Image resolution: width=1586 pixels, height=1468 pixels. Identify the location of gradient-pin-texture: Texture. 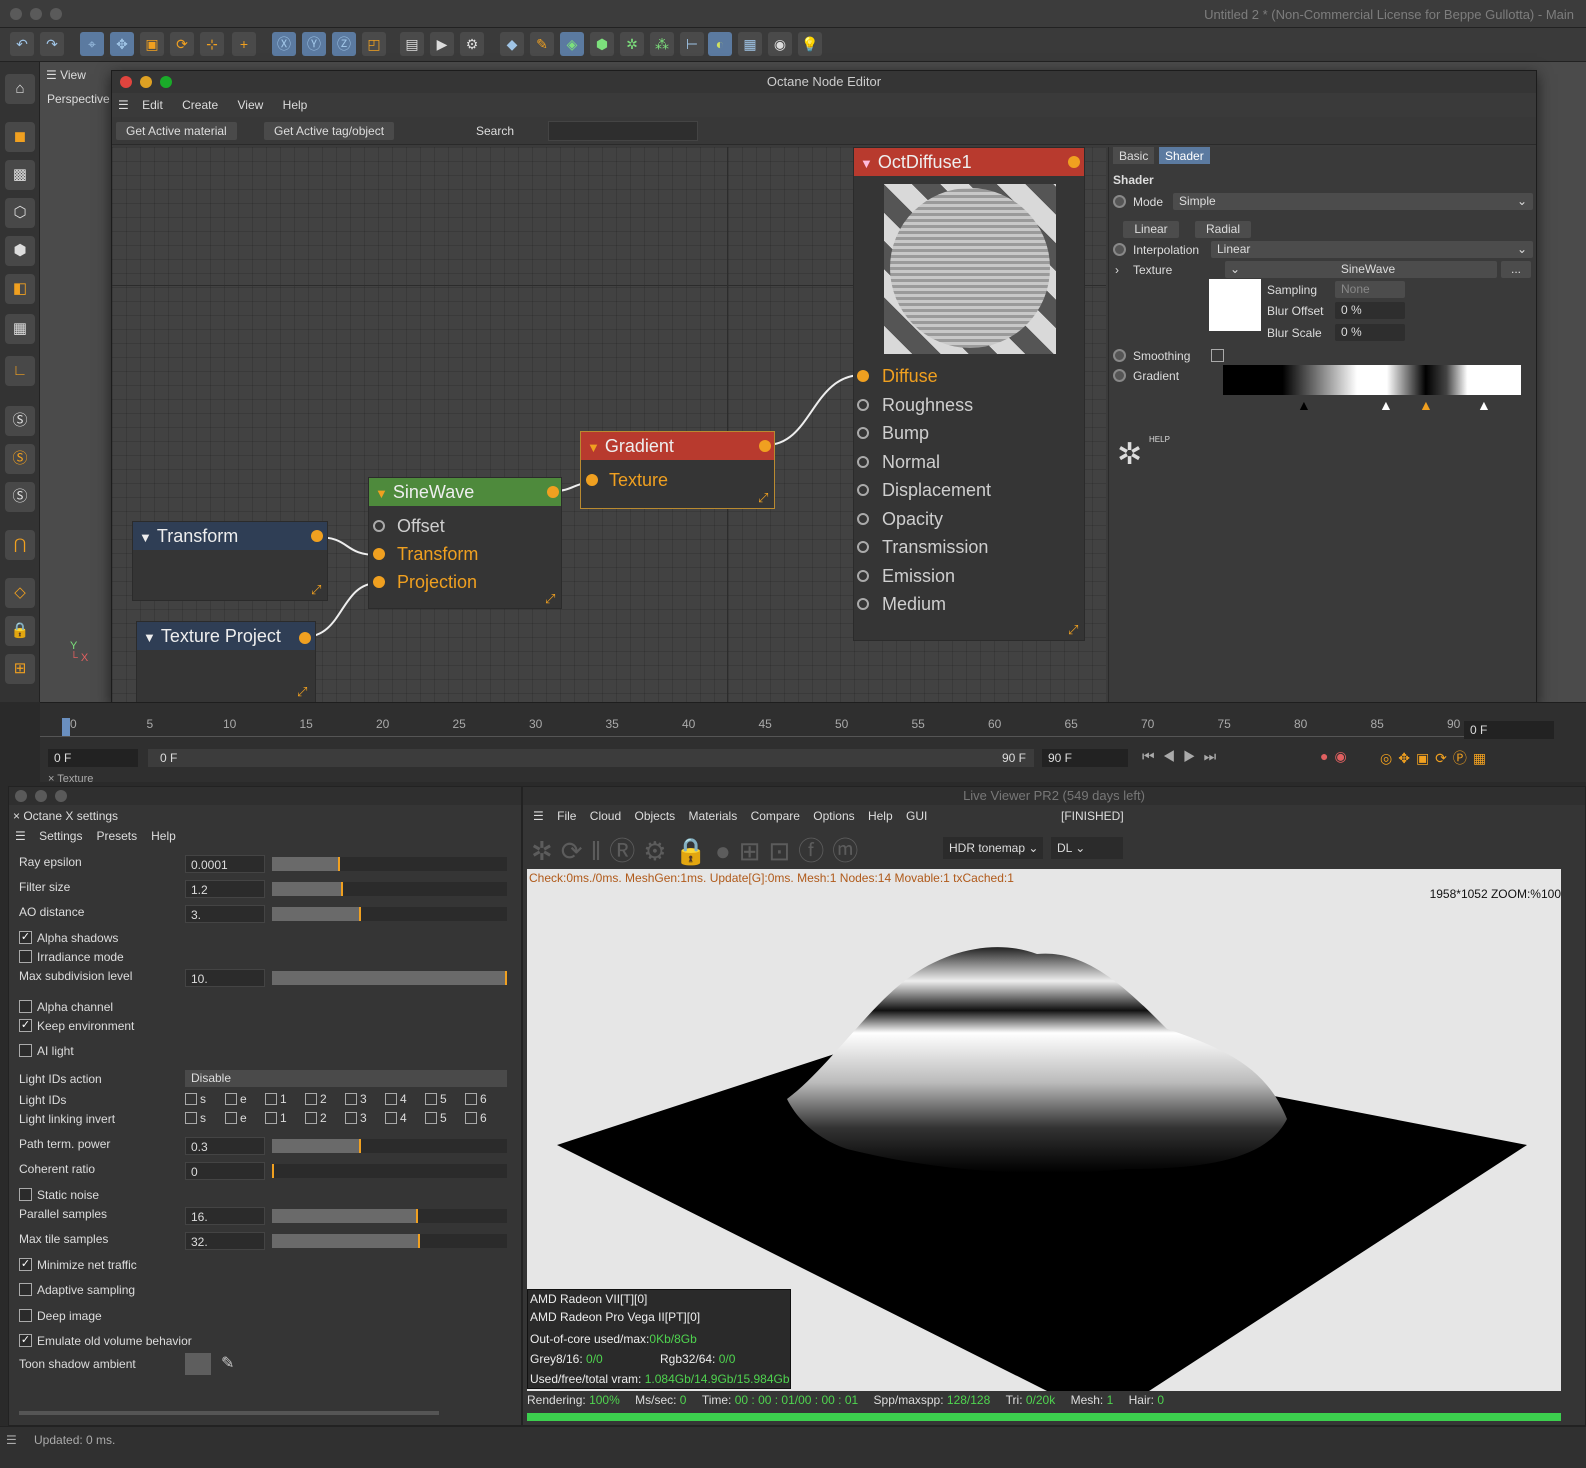
(638, 480).